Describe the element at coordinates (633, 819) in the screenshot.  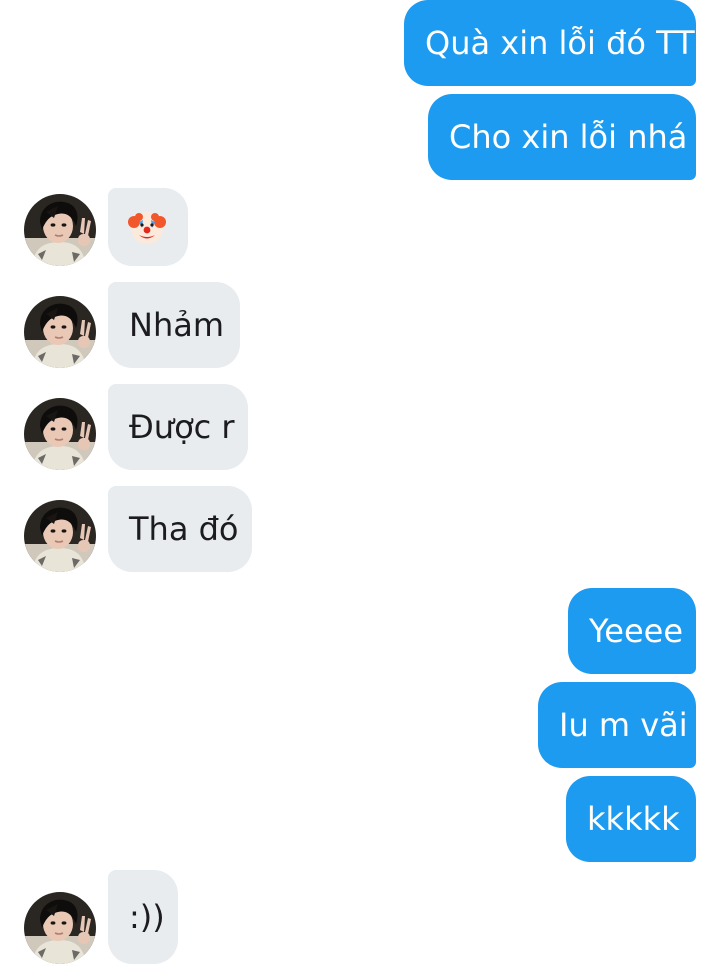
I see `message-text: kkkkk` at that location.